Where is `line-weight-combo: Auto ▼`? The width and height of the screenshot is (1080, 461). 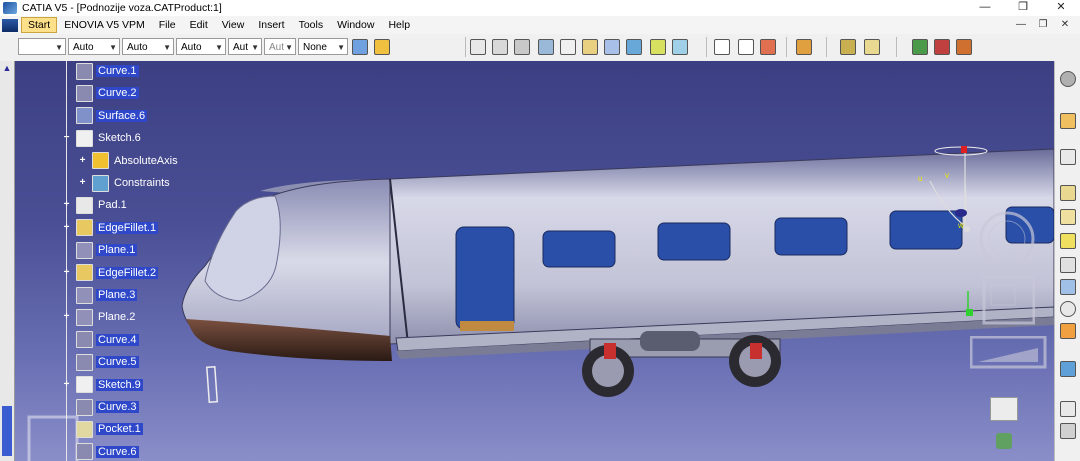 line-weight-combo: Auto ▼ is located at coordinates (148, 46).